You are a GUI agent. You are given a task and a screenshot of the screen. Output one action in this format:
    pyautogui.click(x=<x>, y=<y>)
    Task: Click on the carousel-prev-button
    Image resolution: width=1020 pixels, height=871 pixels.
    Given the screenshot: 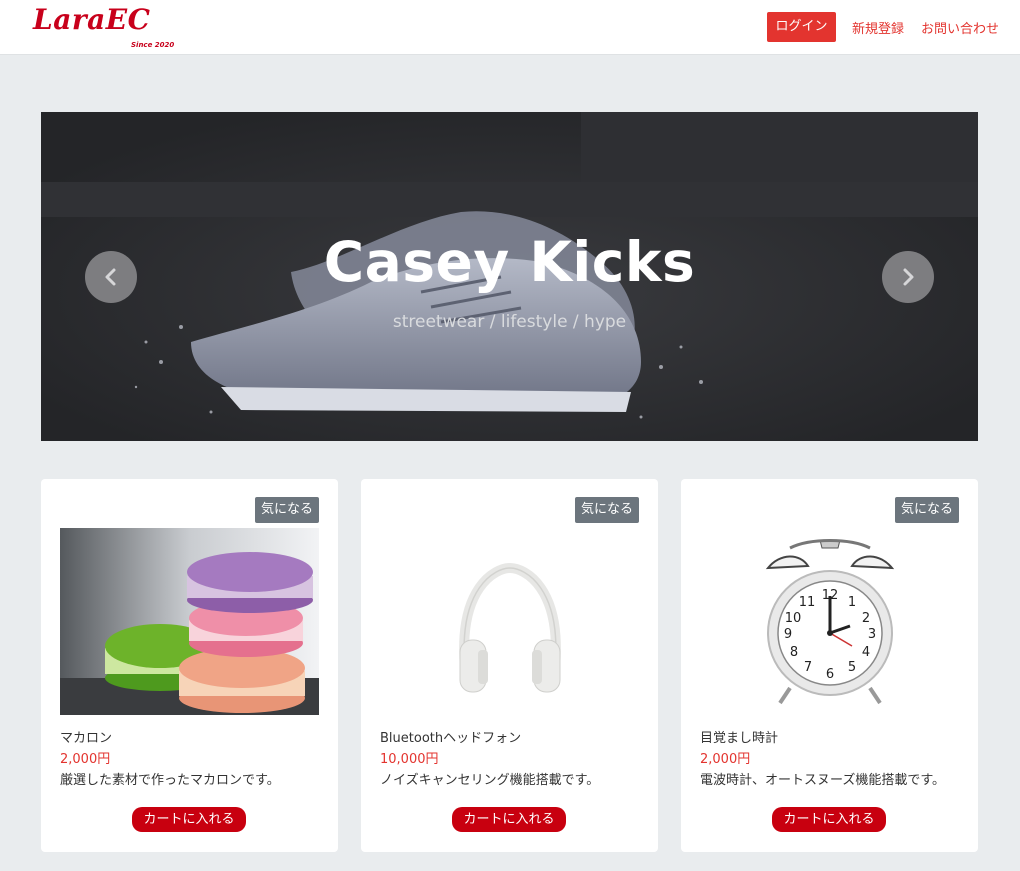 What is the action you would take?
    pyautogui.click(x=111, y=277)
    